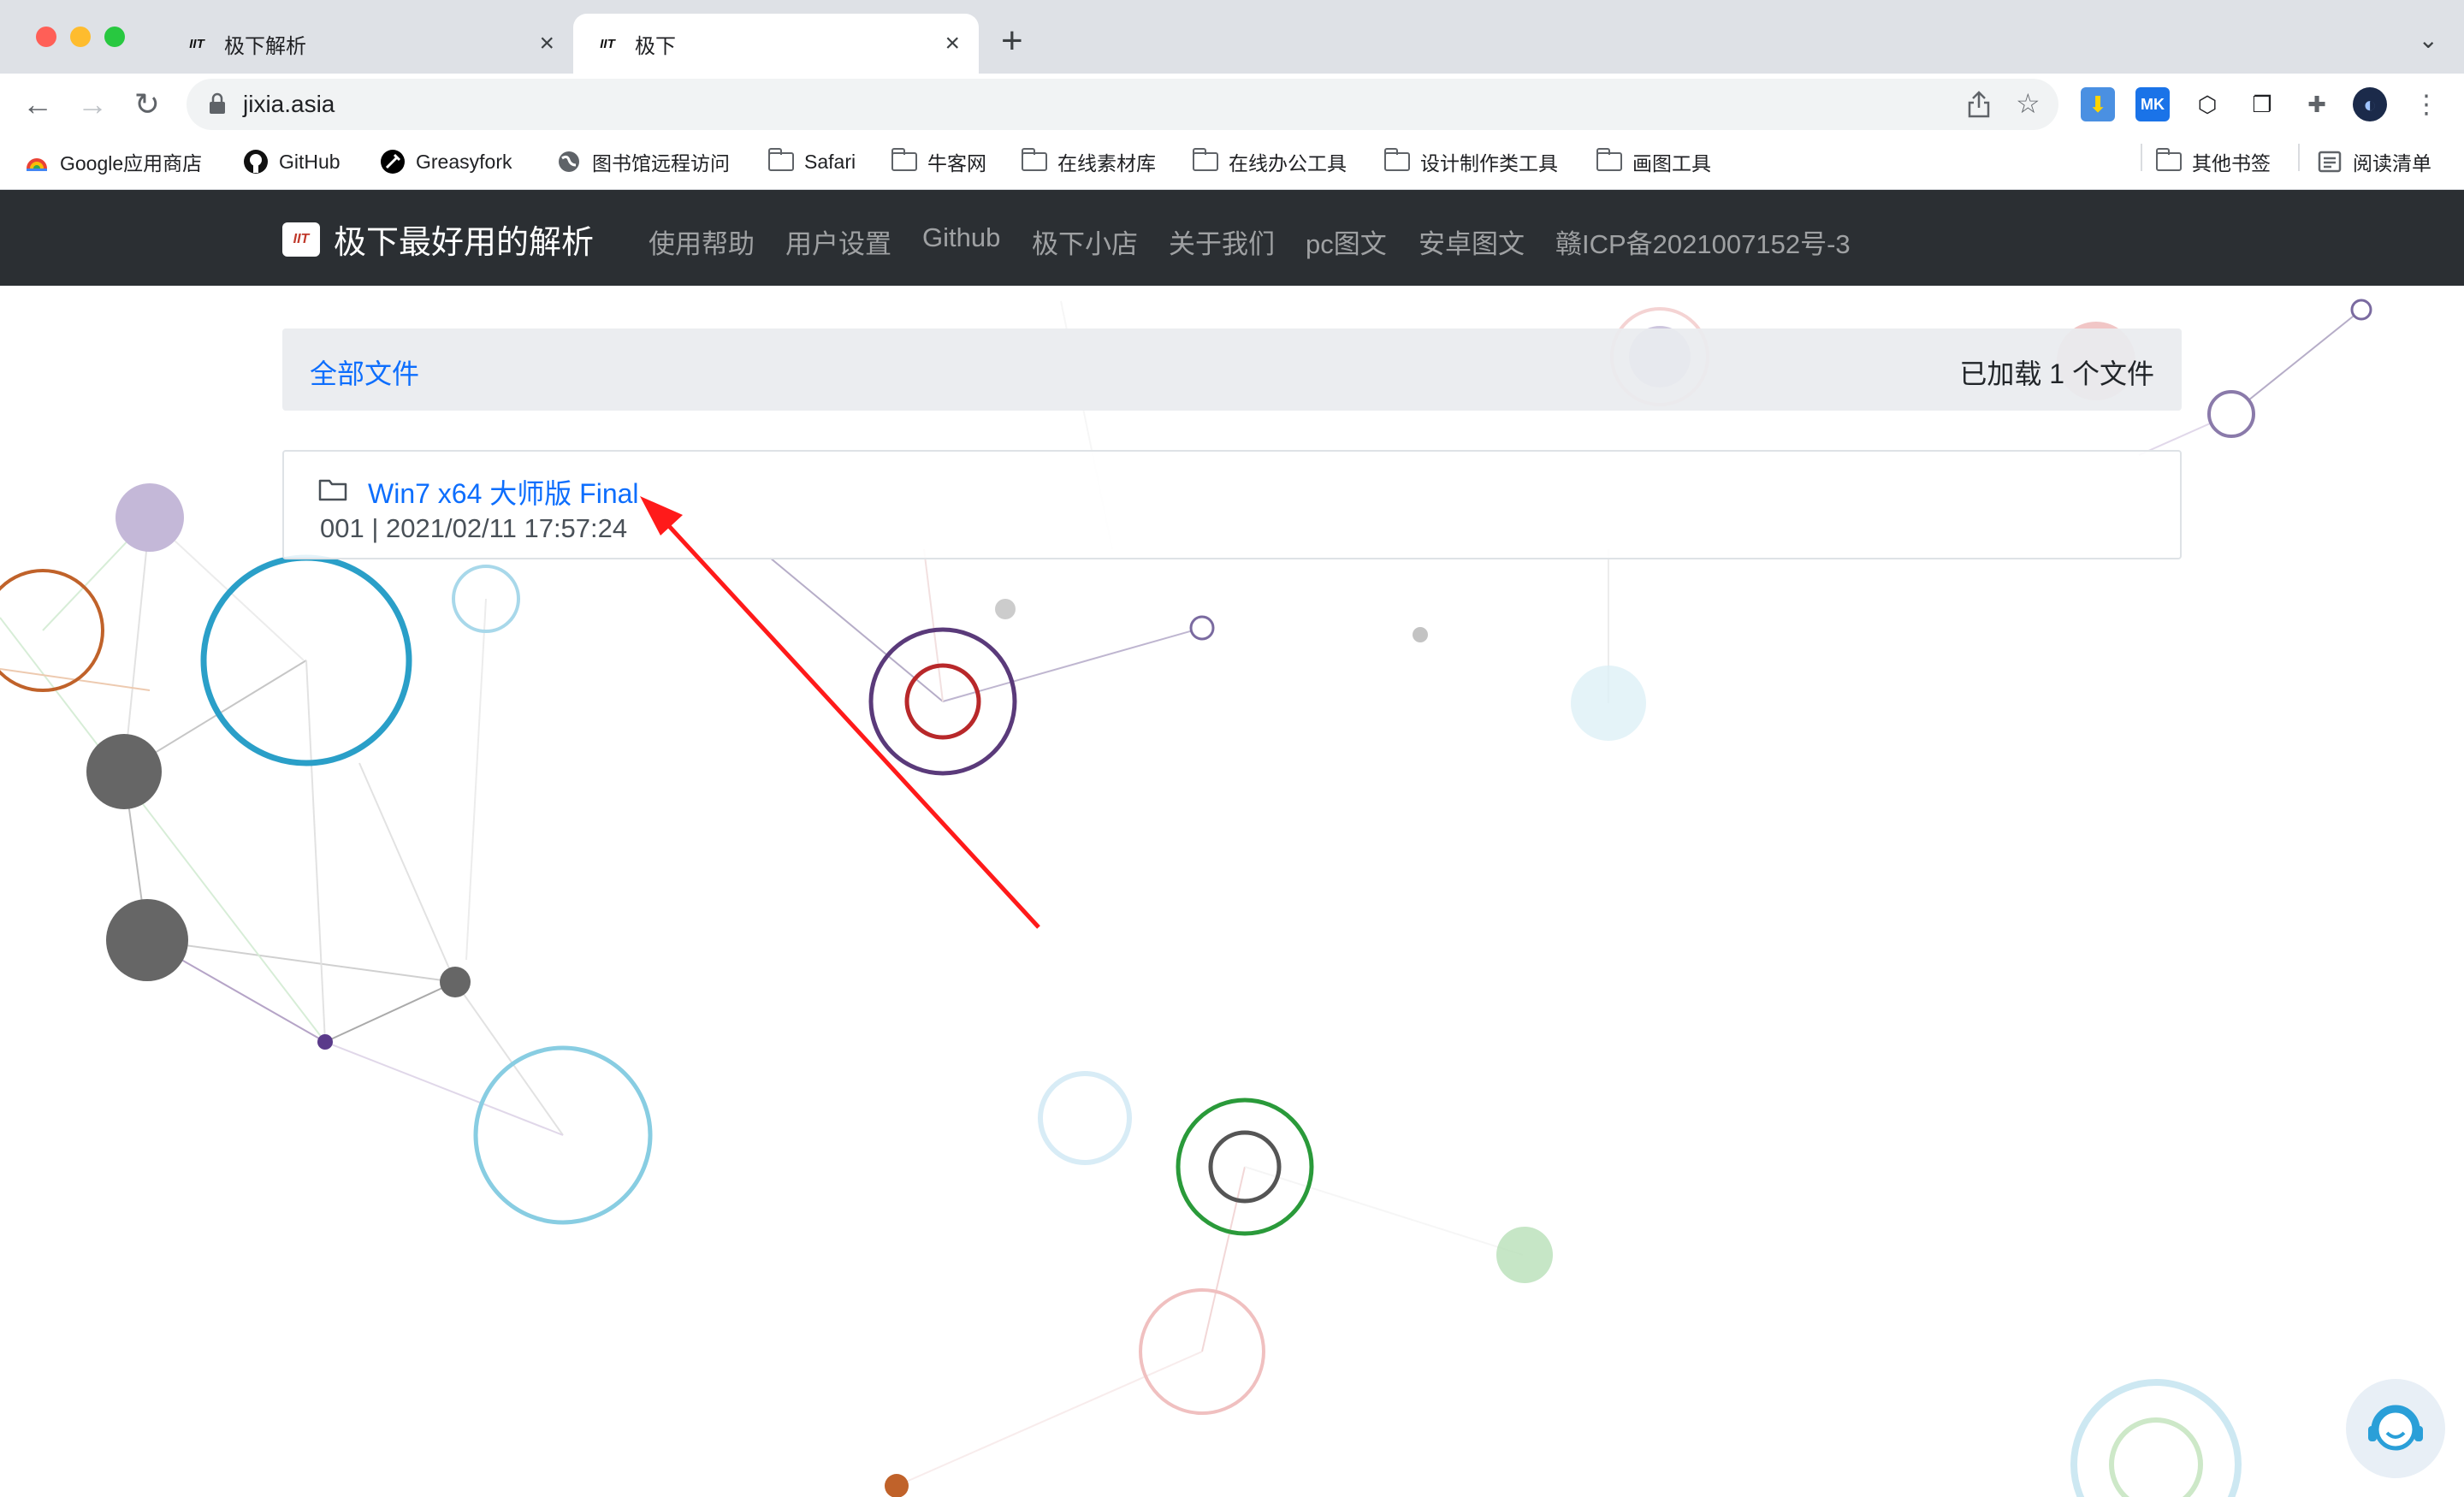 The image size is (2464, 1497). I want to click on nav-link-help: 使用帮助, so click(702, 241).